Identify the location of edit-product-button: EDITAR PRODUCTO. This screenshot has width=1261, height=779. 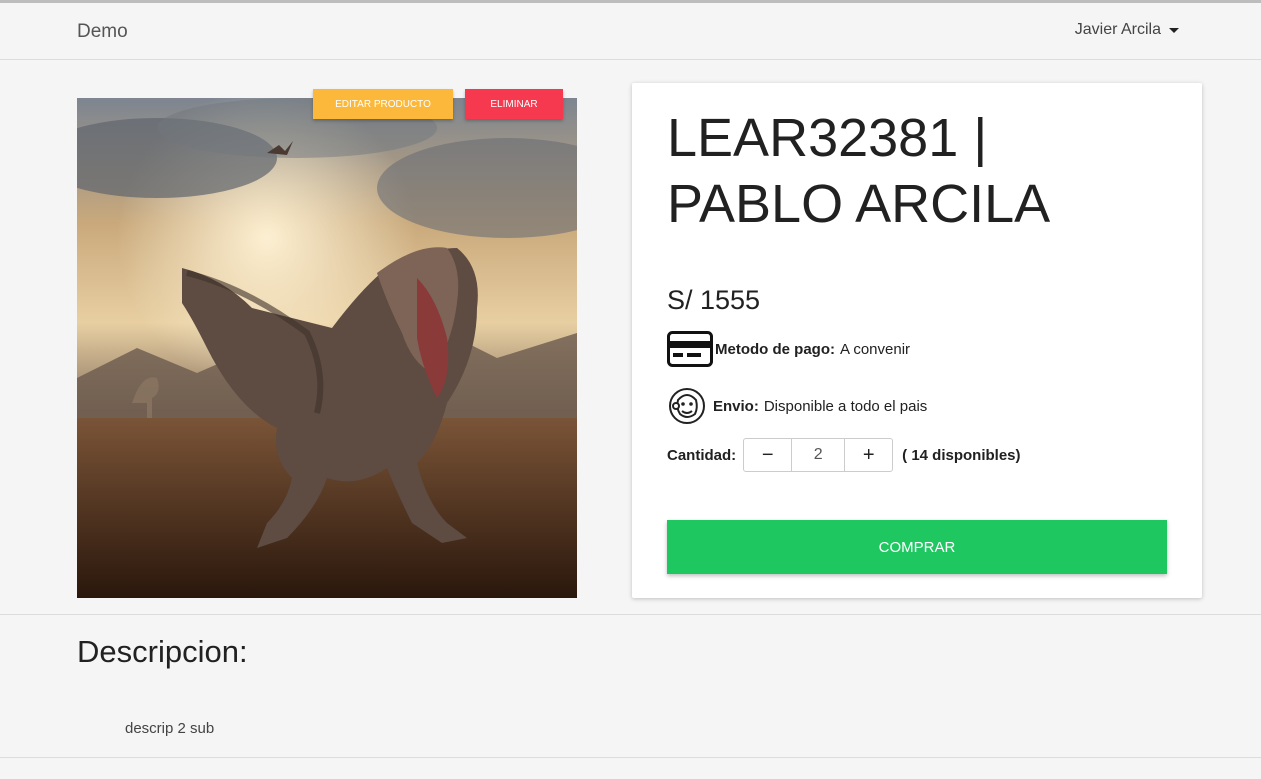
(383, 104).